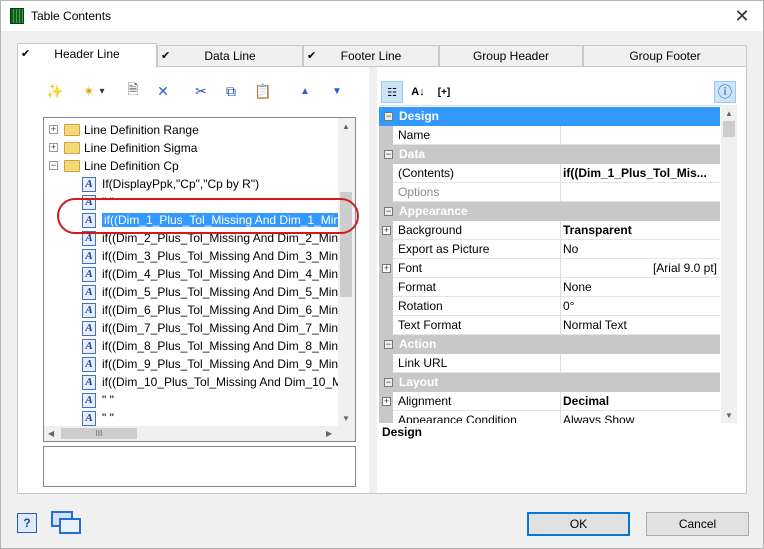 The image size is (764, 549). Describe the element at coordinates (133, 91) in the screenshot. I see `properties-icon: 🗎` at that location.